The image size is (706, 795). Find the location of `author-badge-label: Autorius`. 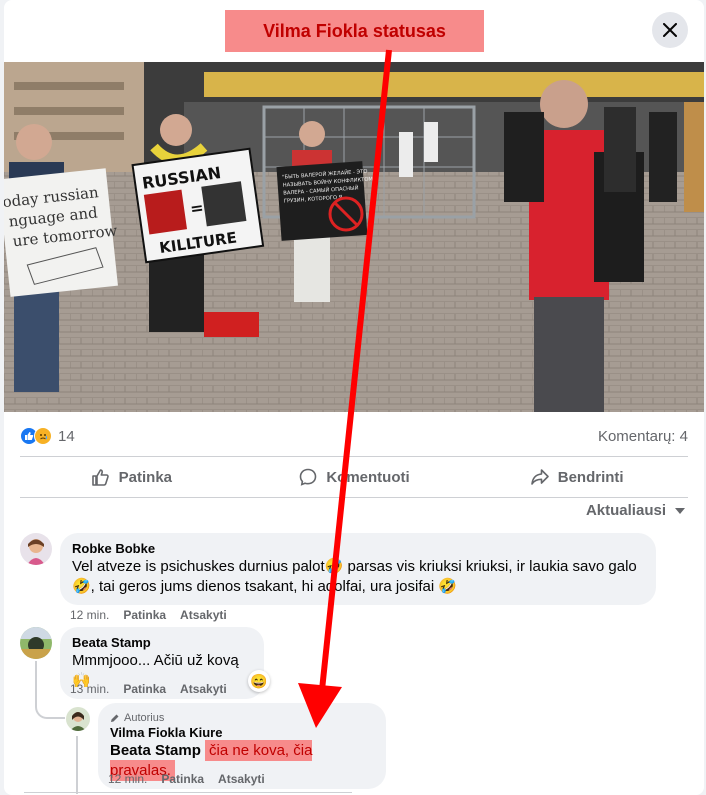

author-badge-label: Autorius is located at coordinates (144, 718).